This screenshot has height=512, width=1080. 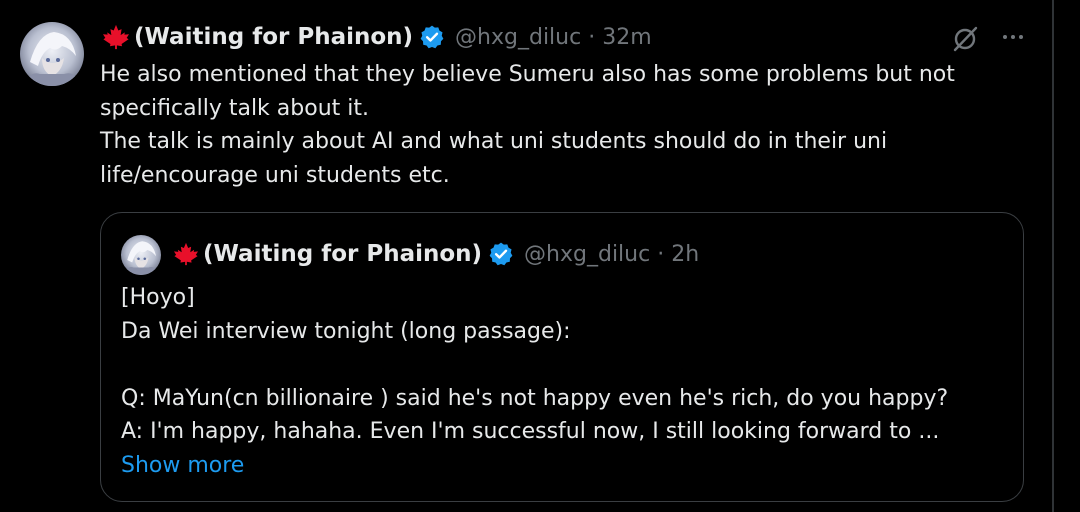 I want to click on timestamp: 32m, so click(x=626, y=37).